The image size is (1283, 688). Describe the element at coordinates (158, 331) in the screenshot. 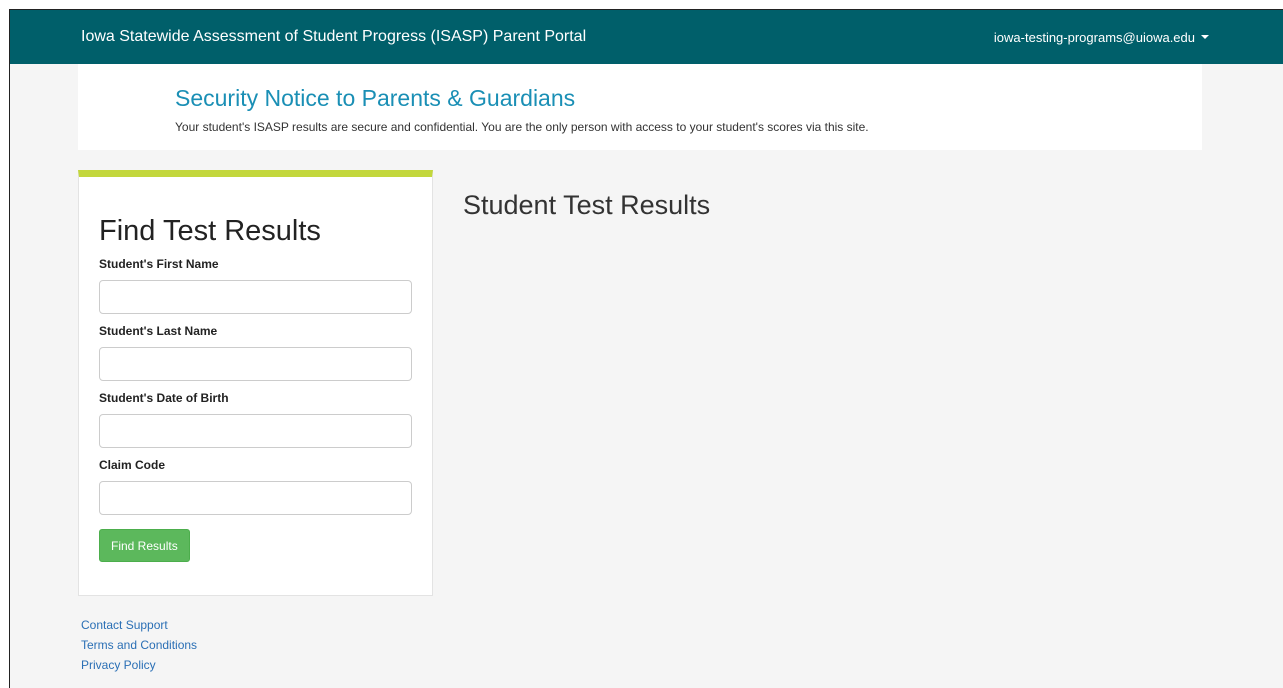

I see `last-name-label: Student's Last Name` at that location.